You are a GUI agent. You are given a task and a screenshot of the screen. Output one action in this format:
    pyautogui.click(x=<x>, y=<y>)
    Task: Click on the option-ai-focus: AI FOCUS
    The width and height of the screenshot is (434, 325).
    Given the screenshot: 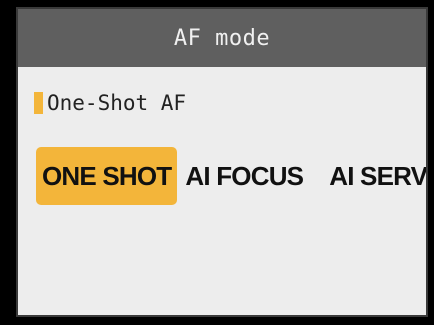 What is the action you would take?
    pyautogui.click(x=244, y=176)
    